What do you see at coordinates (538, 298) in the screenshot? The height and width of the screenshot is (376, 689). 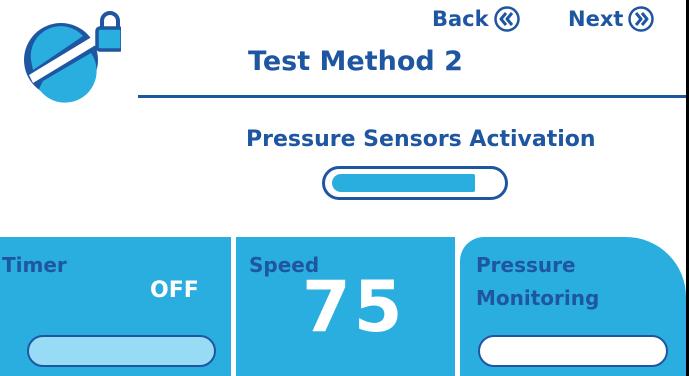 I see `pressure-monitoring-label-line2: Monitoring` at bounding box center [538, 298].